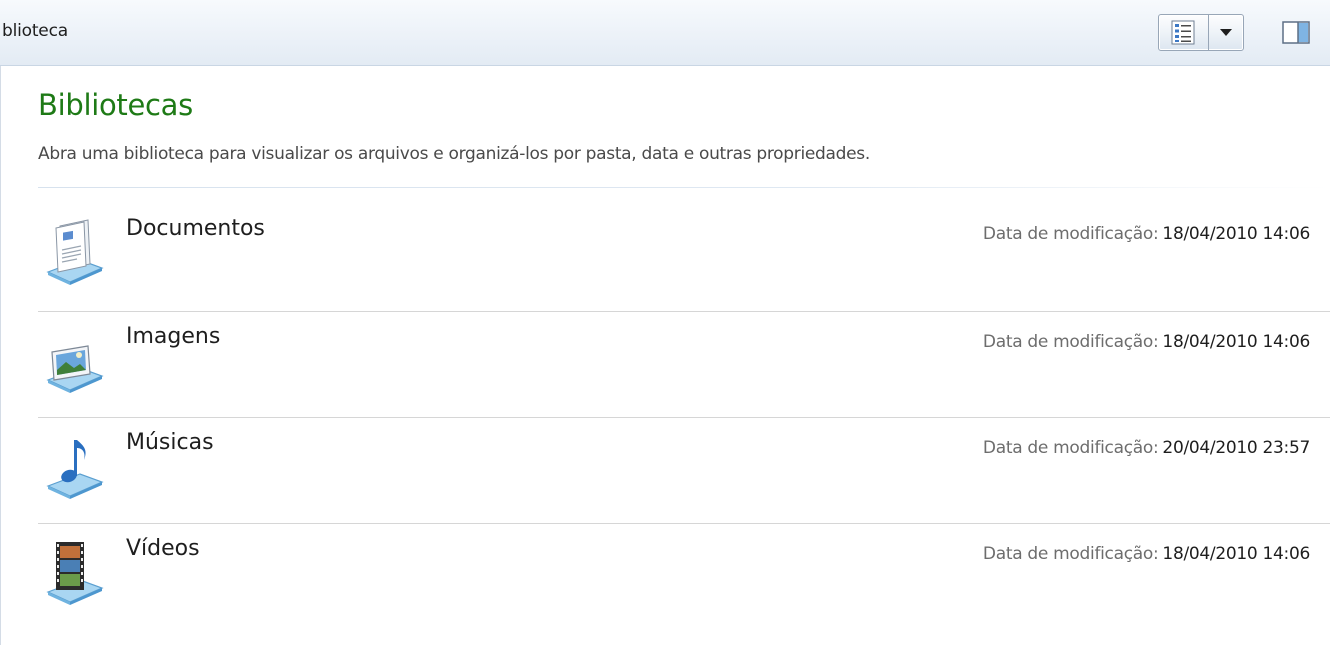 Image resolution: width=1330 pixels, height=645 pixels. I want to click on page-title: Bibliotecas, so click(115, 105).